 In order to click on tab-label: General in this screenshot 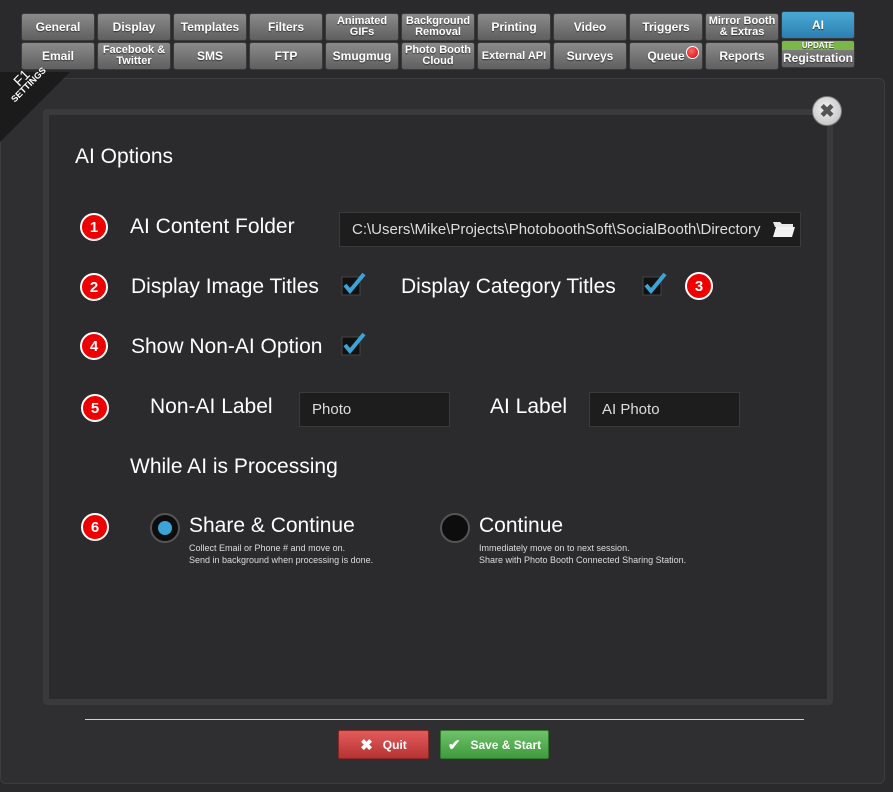, I will do `click(58, 26)`.